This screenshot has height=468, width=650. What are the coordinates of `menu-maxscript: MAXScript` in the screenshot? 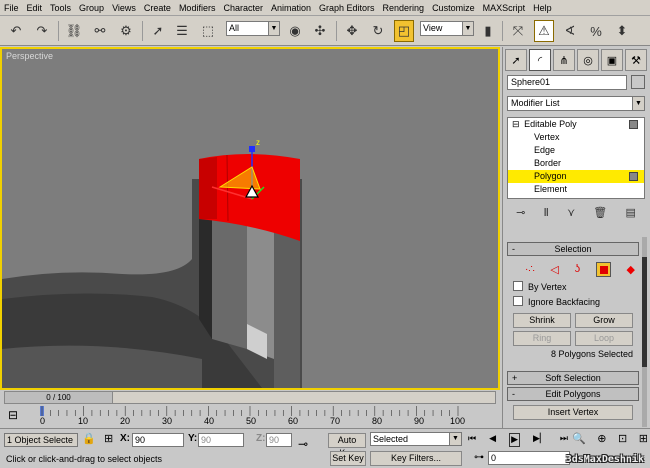 It's located at (504, 8).